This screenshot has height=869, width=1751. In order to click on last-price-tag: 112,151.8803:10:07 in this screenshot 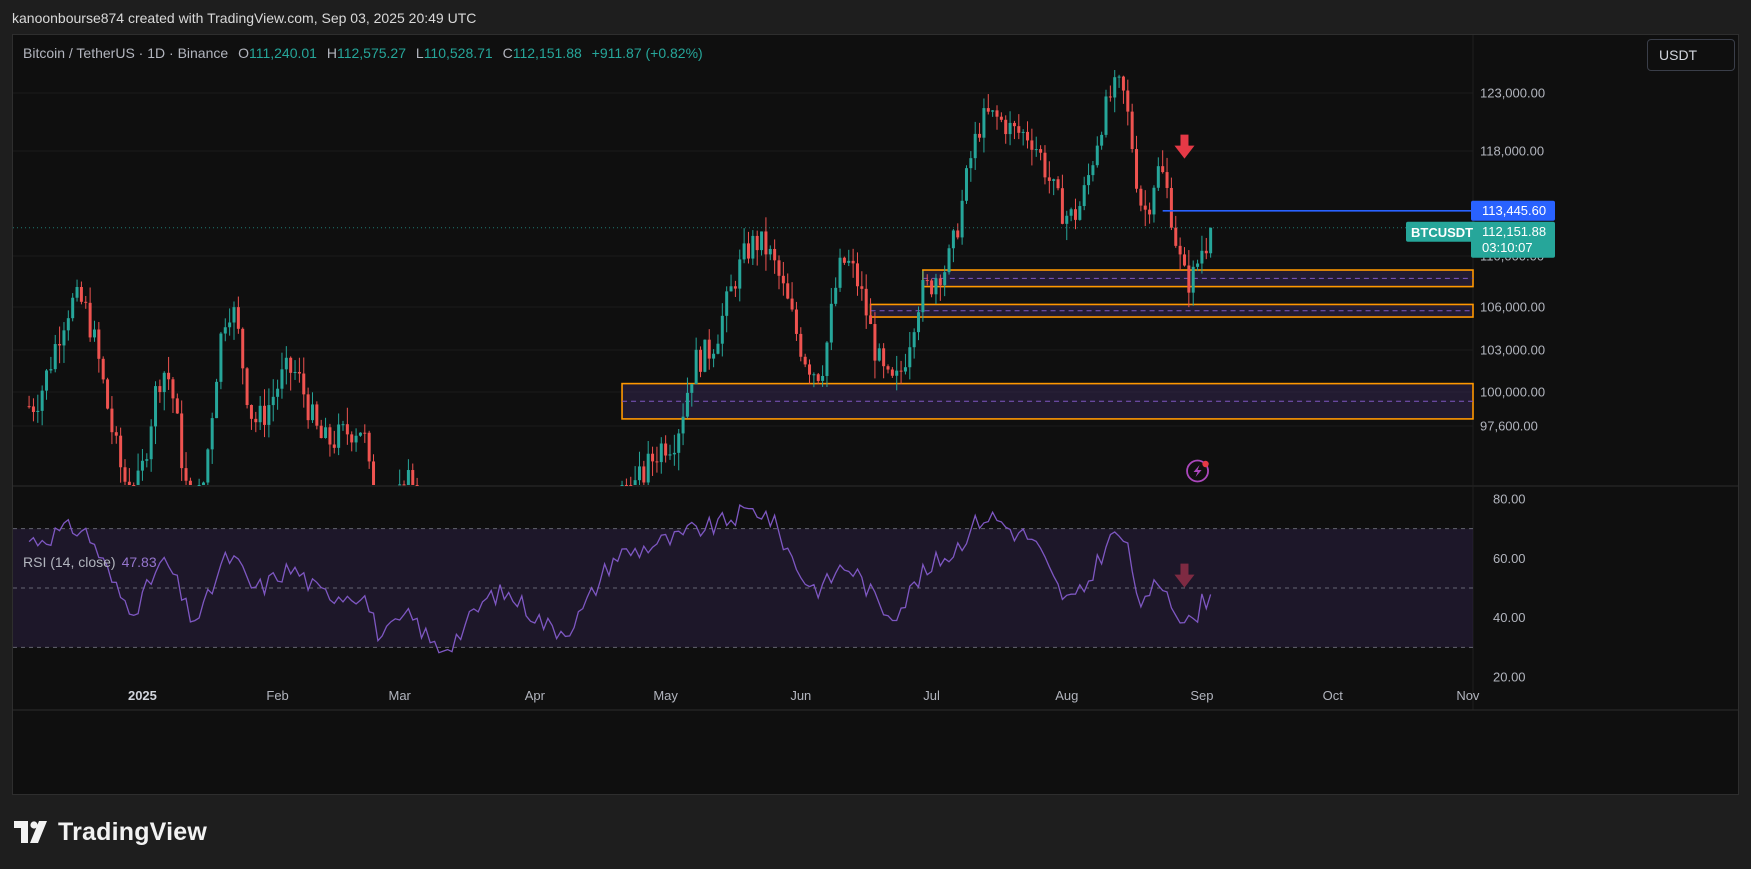, I will do `click(1513, 239)`.